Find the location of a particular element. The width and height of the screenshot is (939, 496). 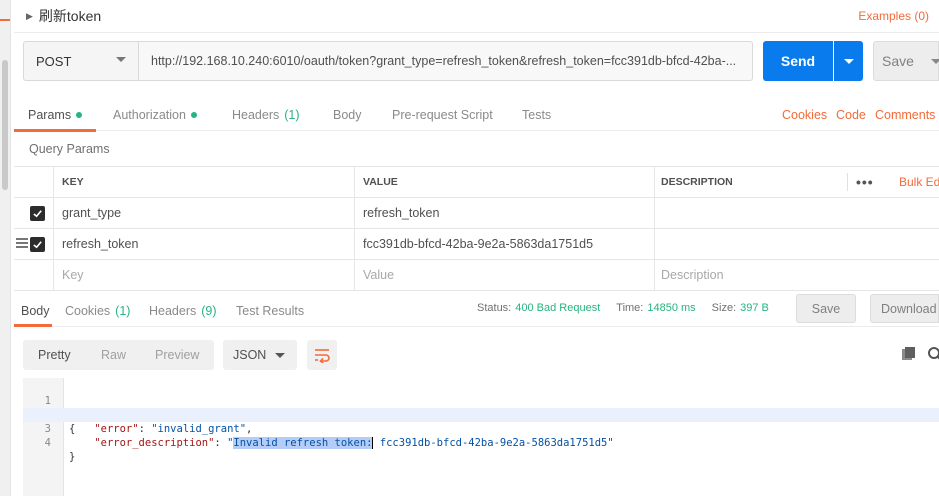

tab-tests: Tests is located at coordinates (536, 115).